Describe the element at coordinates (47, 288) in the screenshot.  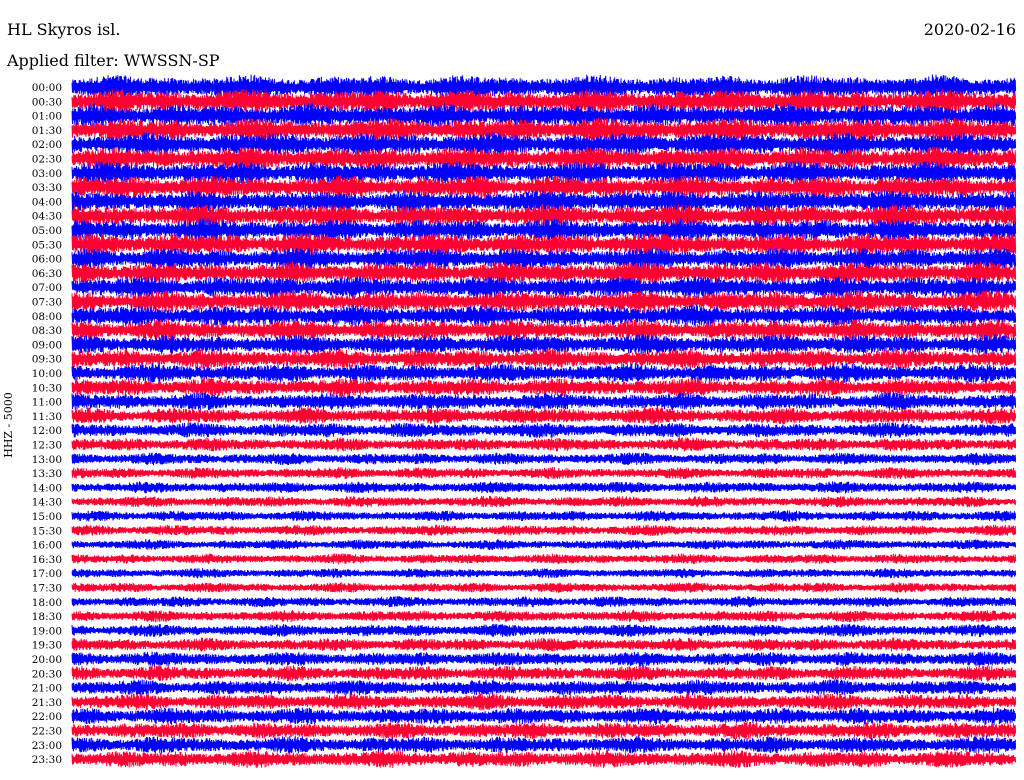
I see `tick-label-0700: 07:00` at that location.